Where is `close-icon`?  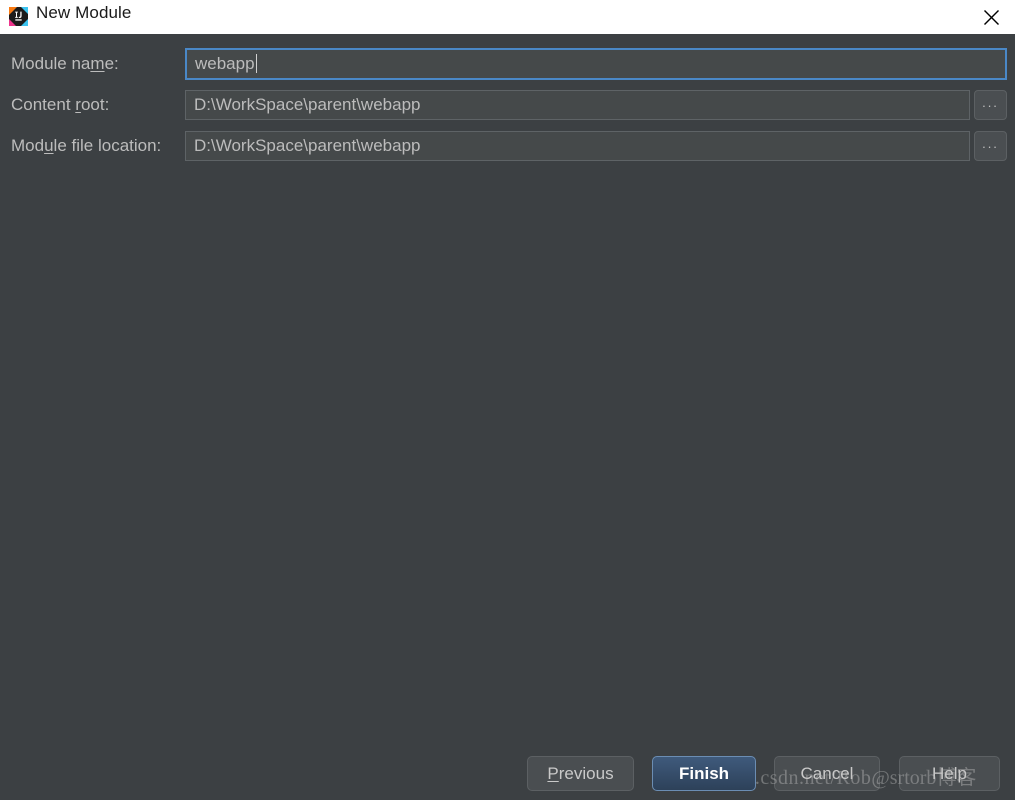 close-icon is located at coordinates (991, 17).